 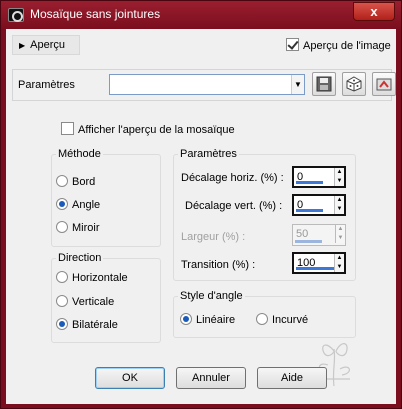 What do you see at coordinates (80, 258) in the screenshot?
I see `direction-group-title: Direction` at bounding box center [80, 258].